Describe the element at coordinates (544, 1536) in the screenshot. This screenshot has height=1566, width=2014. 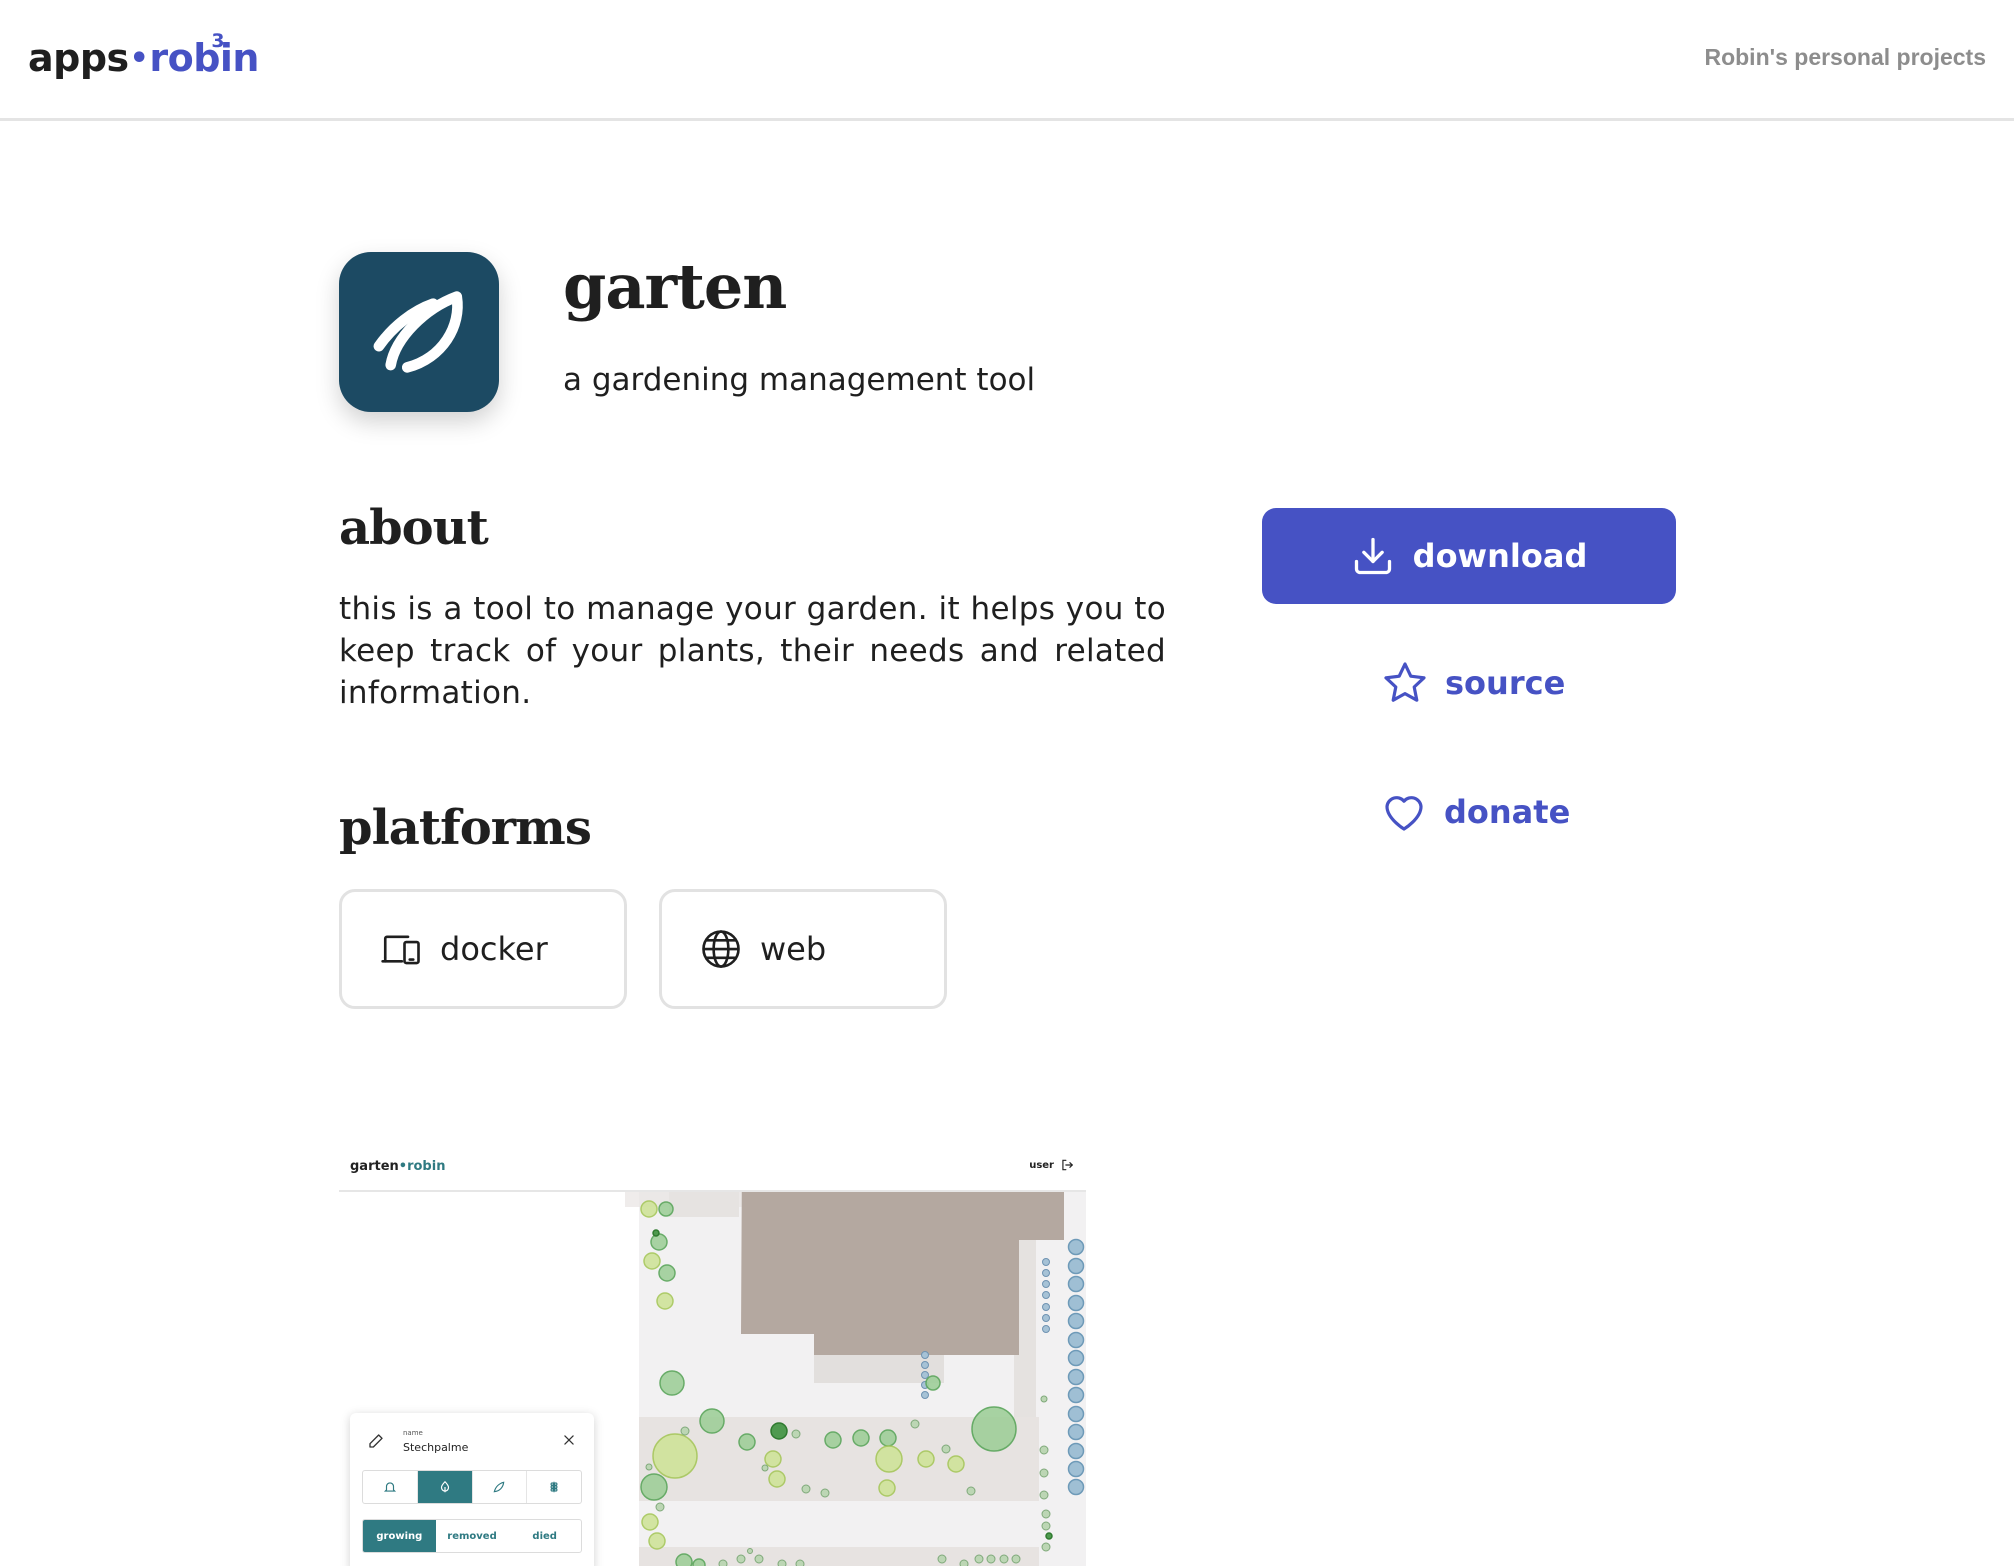
I see `status-died: died` at that location.